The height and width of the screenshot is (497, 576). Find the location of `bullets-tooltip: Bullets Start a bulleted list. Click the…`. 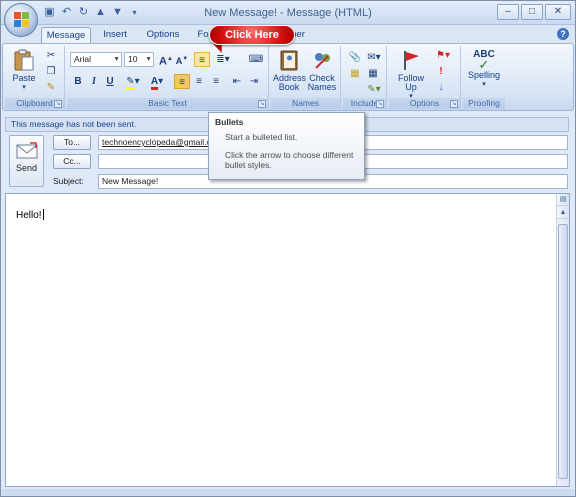

bullets-tooltip: Bullets Start a bulleted list. Click the… is located at coordinates (286, 146).